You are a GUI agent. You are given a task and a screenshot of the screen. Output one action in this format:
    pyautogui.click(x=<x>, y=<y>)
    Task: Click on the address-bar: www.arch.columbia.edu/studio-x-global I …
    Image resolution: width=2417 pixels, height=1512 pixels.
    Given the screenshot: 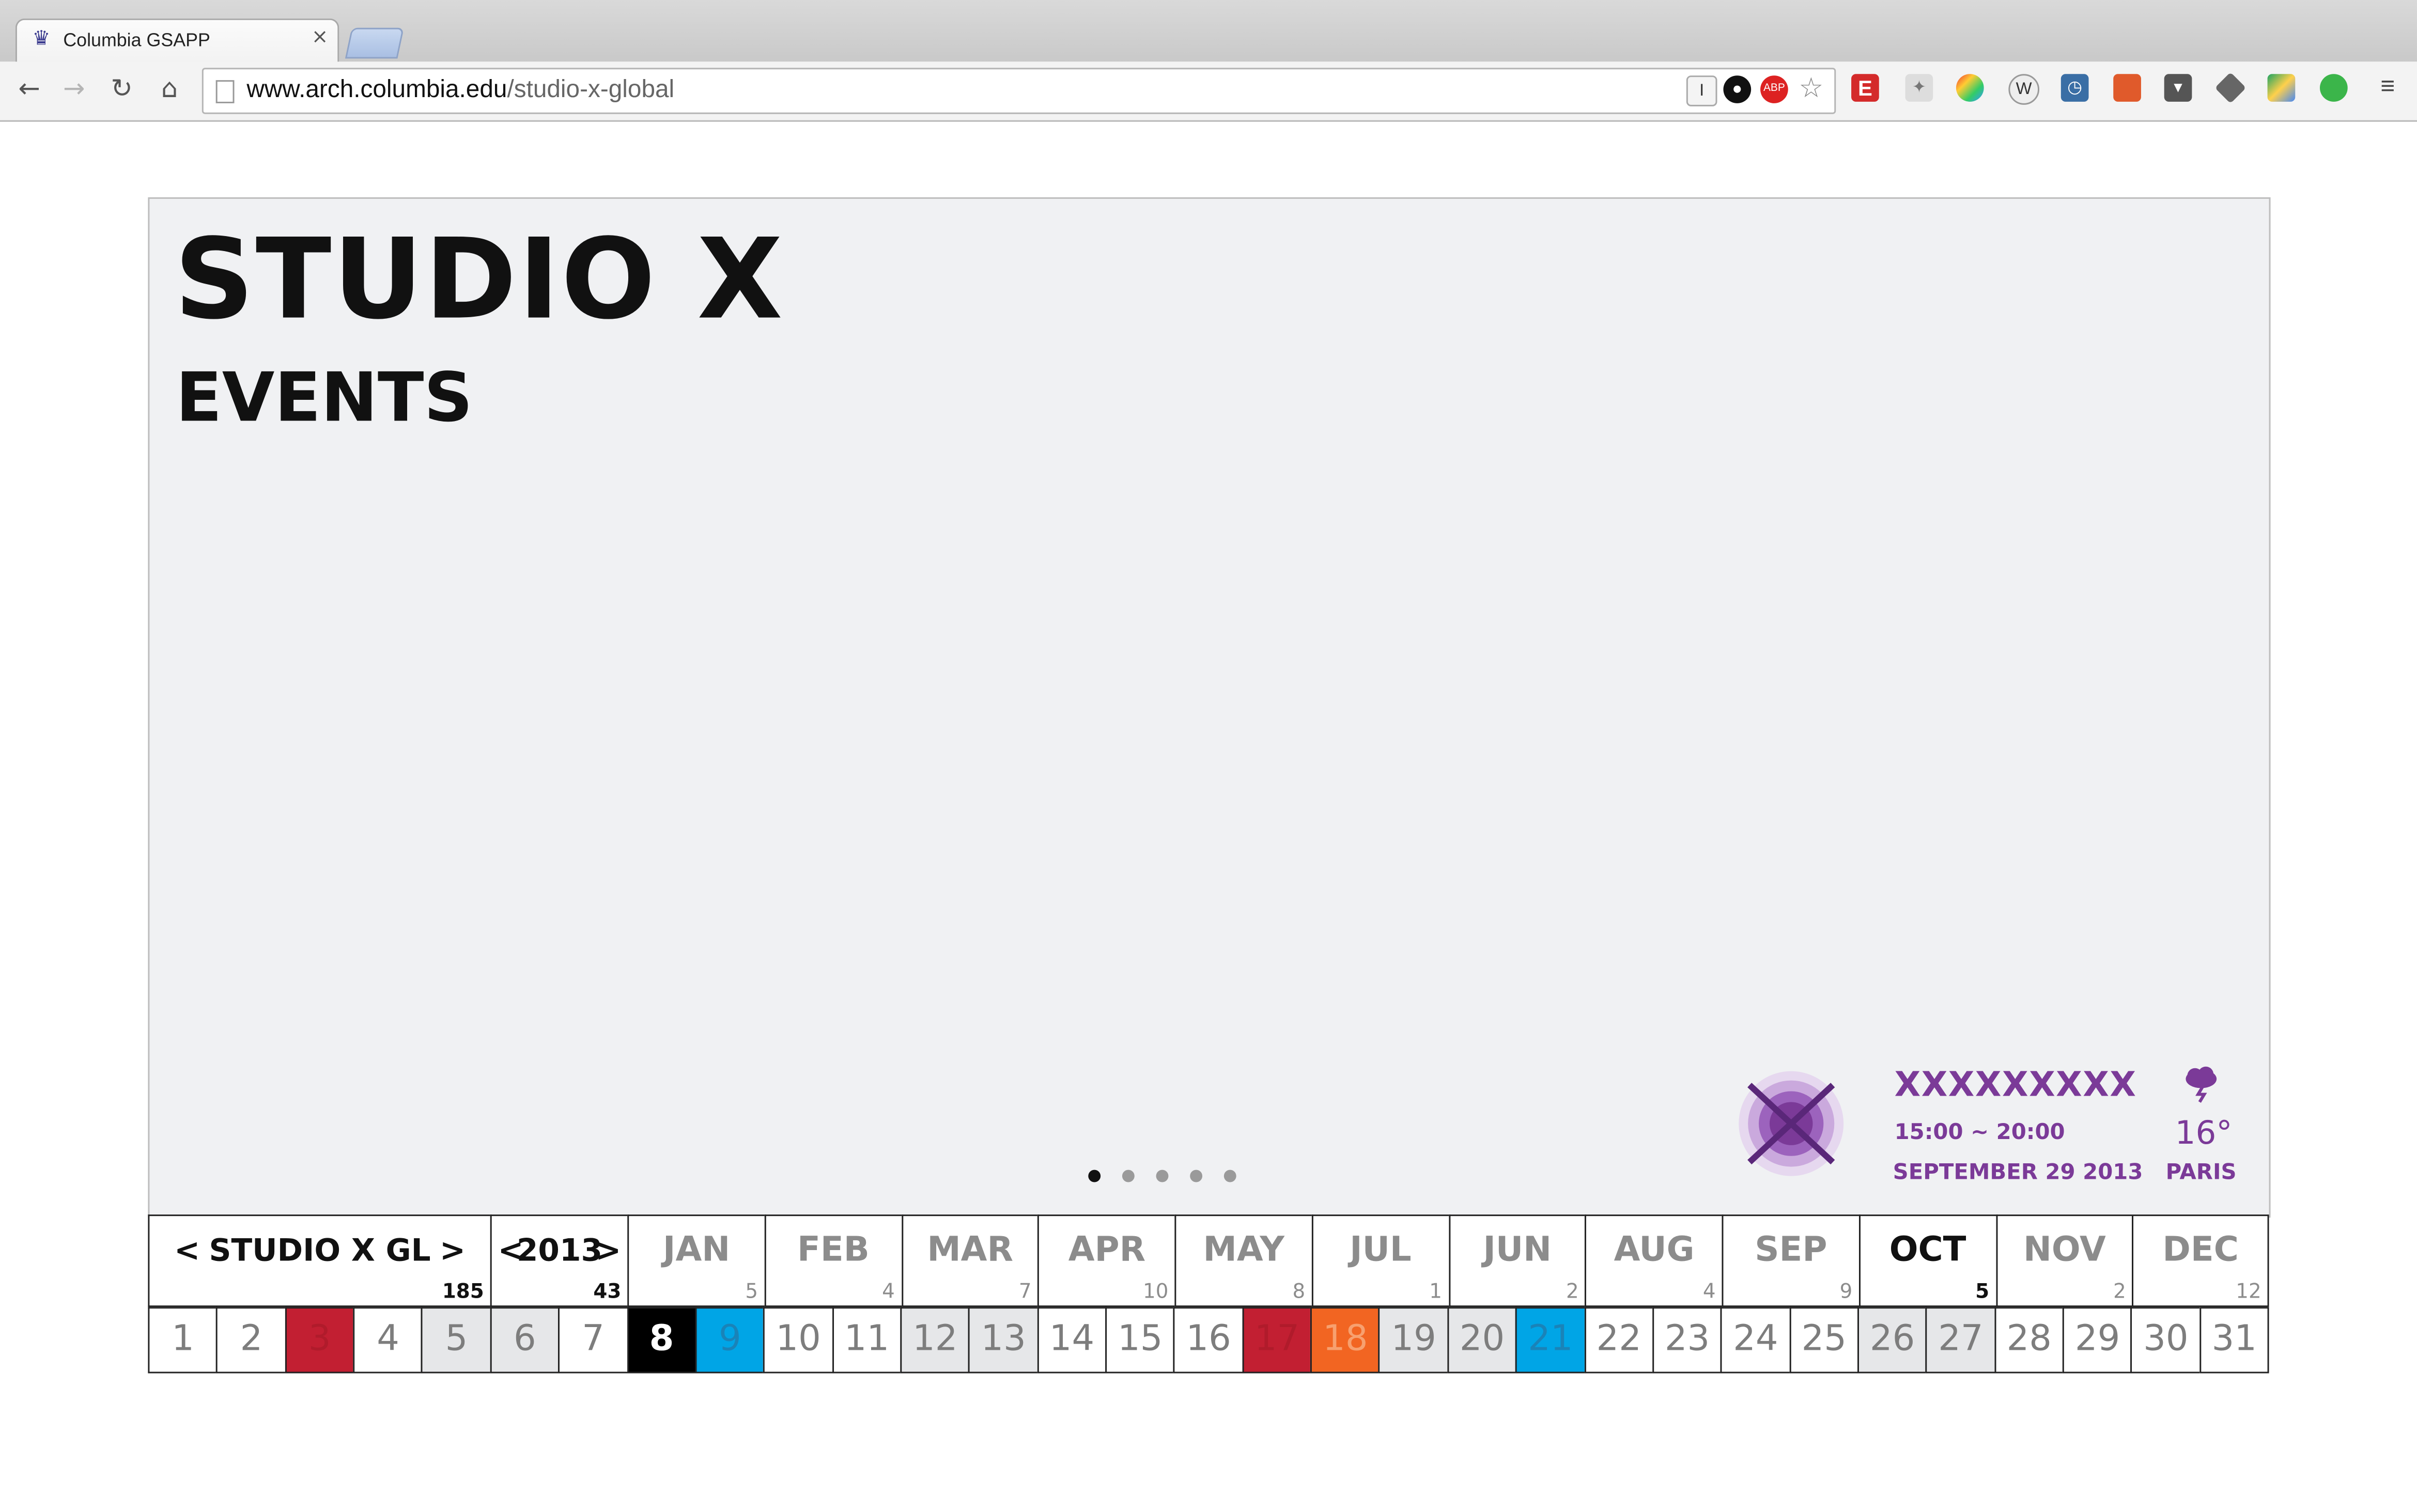 What is the action you would take?
    pyautogui.click(x=1019, y=91)
    